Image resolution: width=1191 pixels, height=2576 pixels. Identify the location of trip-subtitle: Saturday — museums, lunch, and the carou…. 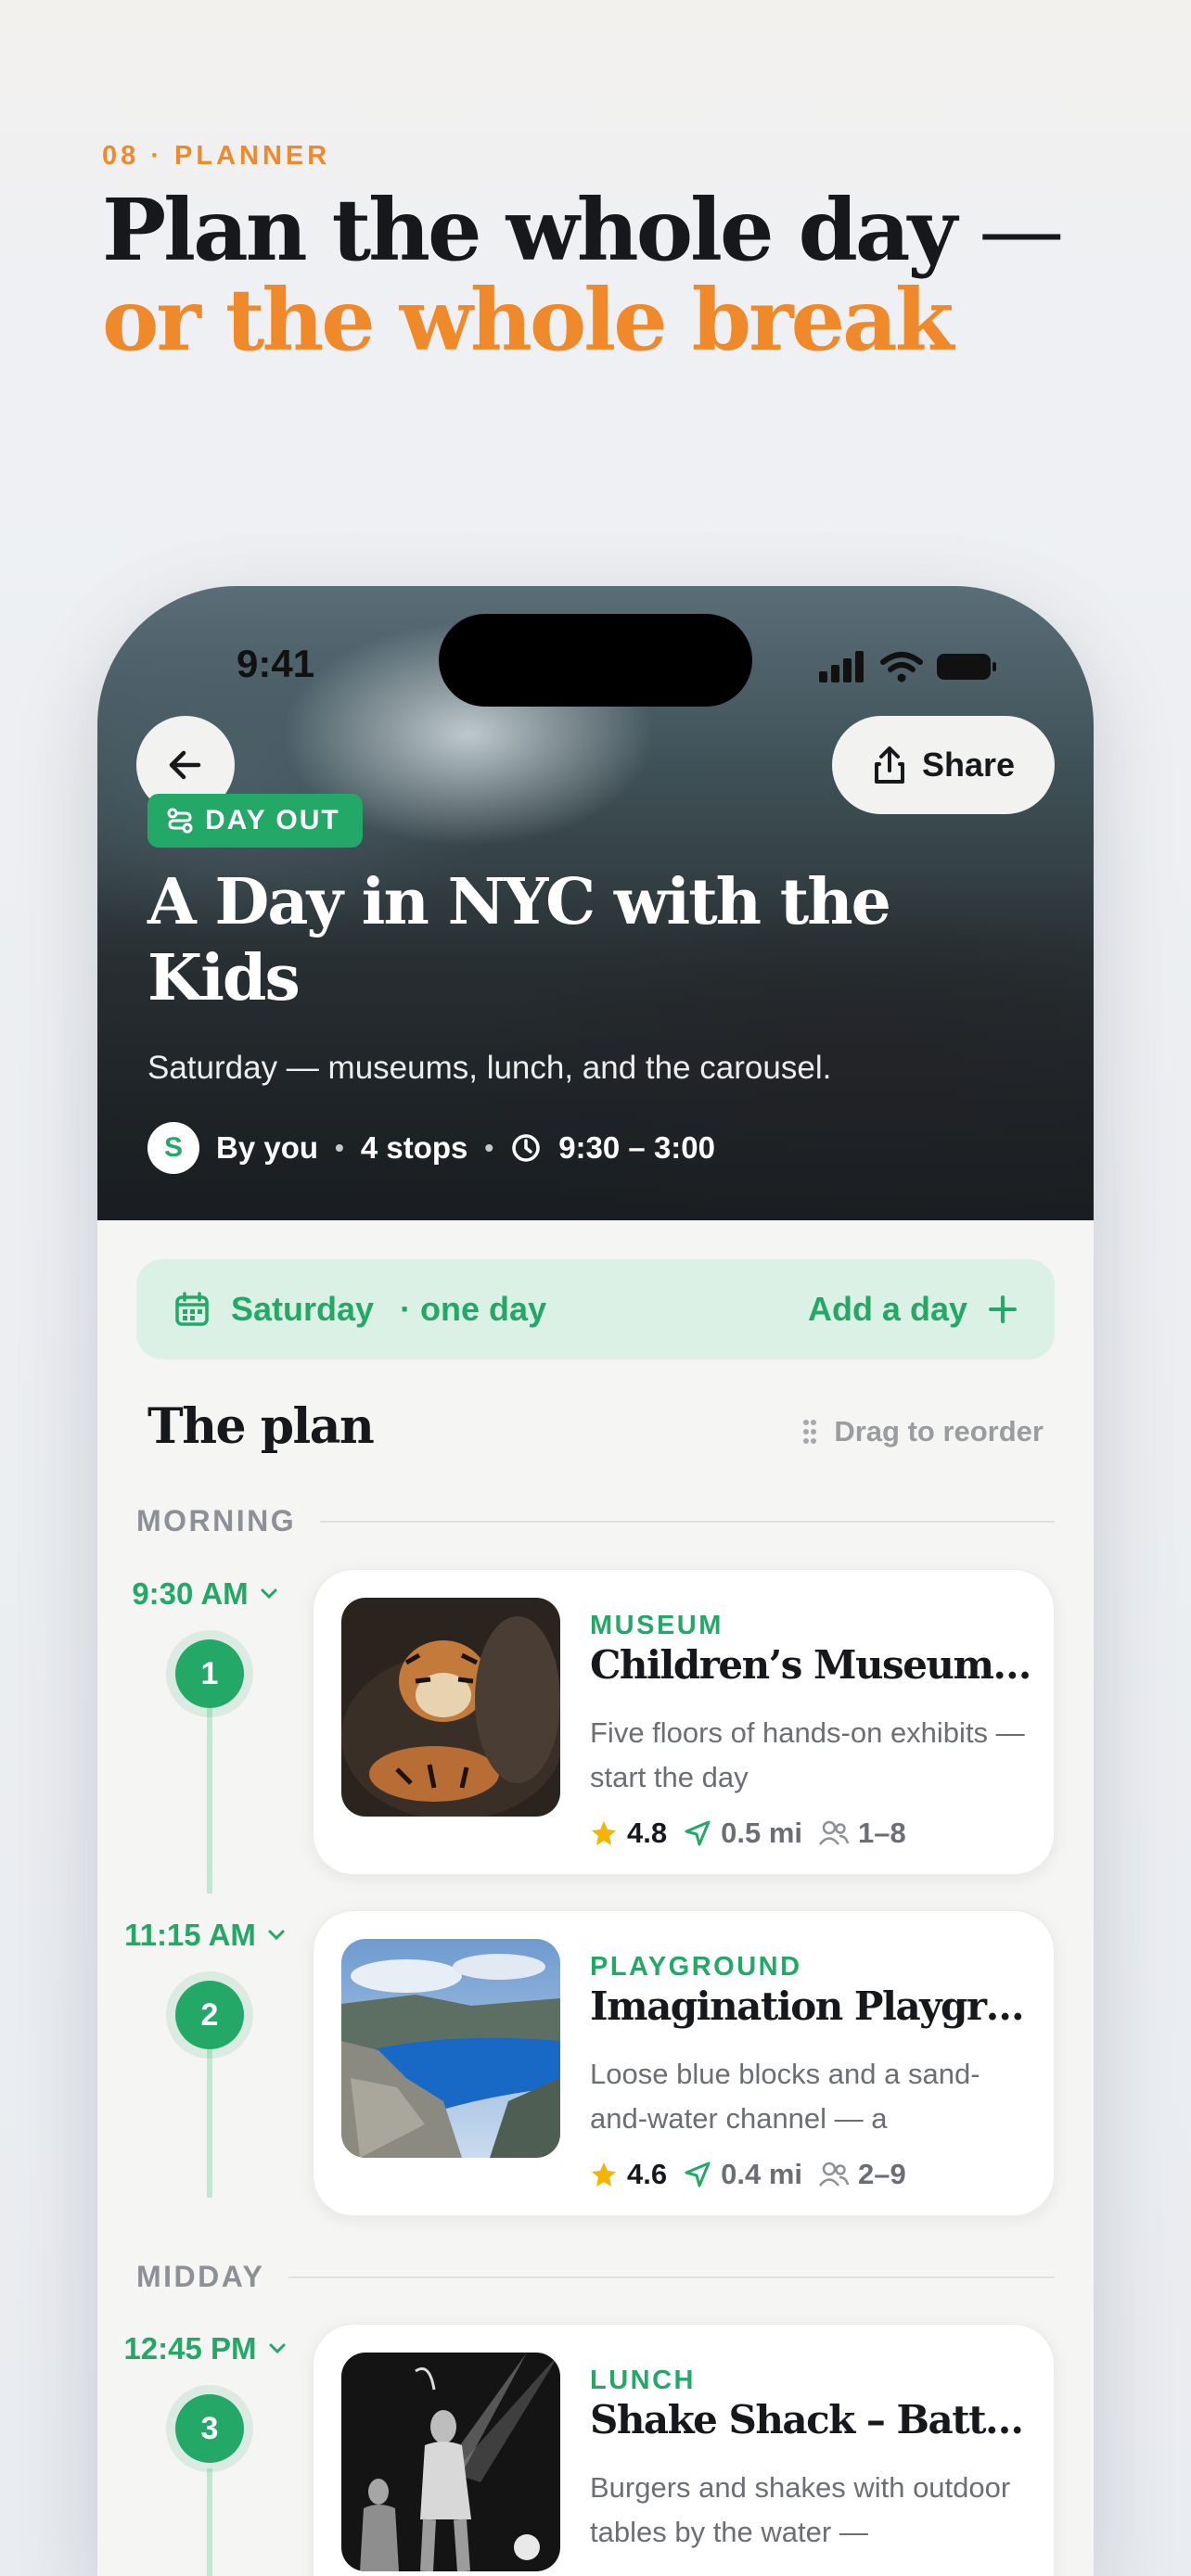
(489, 1068).